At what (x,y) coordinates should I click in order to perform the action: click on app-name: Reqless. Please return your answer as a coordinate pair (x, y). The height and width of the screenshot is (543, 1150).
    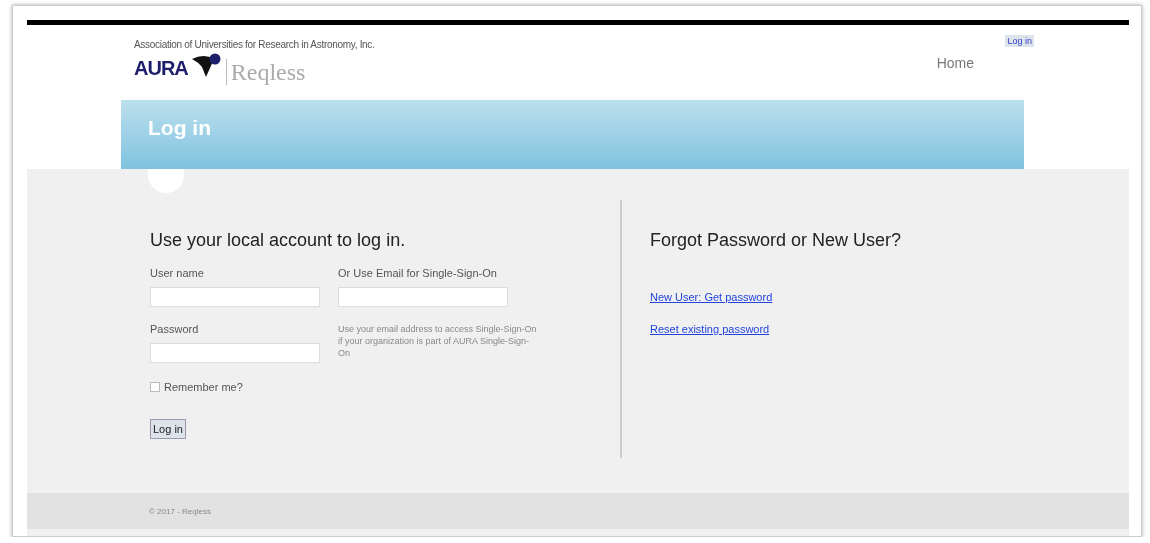
    Looking at the image, I should click on (265, 72).